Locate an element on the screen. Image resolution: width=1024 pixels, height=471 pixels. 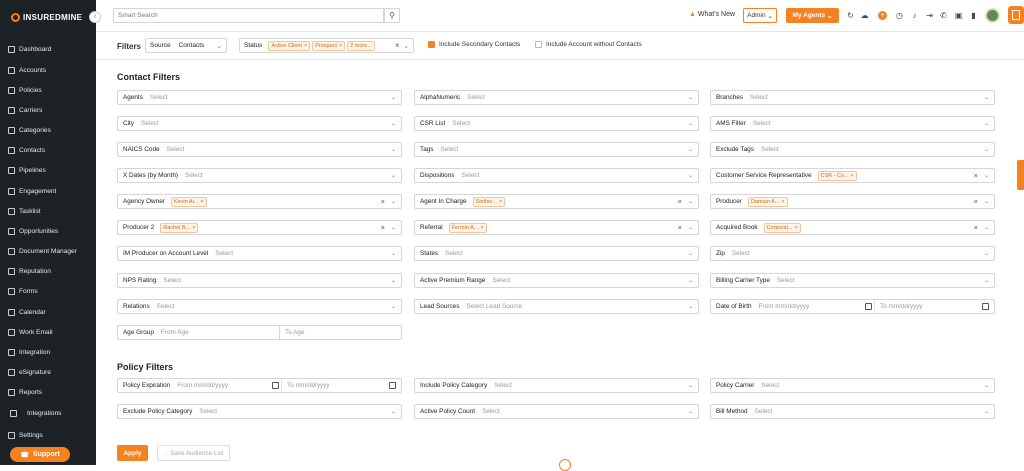
filter-producer: Producer Damian A... × × ⌄ is located at coordinates (852, 201).